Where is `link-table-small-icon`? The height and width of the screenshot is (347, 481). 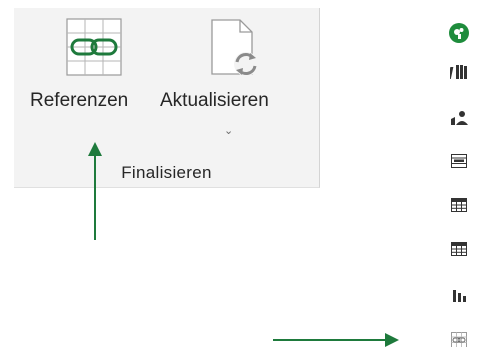
link-table-small-icon is located at coordinates (459, 338).